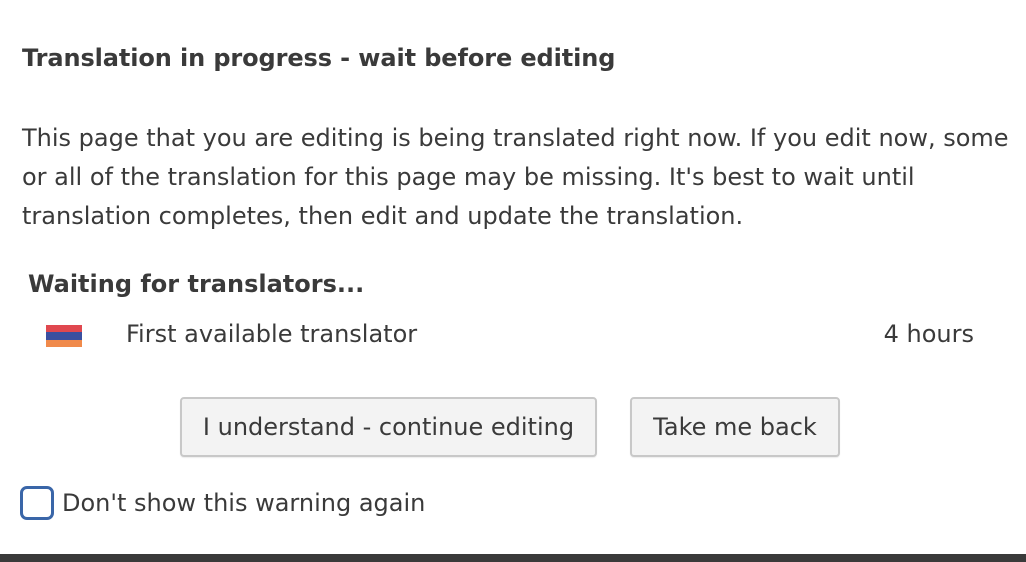 The image size is (1026, 562). What do you see at coordinates (513, 558) in the screenshot?
I see `bottom-bar` at bounding box center [513, 558].